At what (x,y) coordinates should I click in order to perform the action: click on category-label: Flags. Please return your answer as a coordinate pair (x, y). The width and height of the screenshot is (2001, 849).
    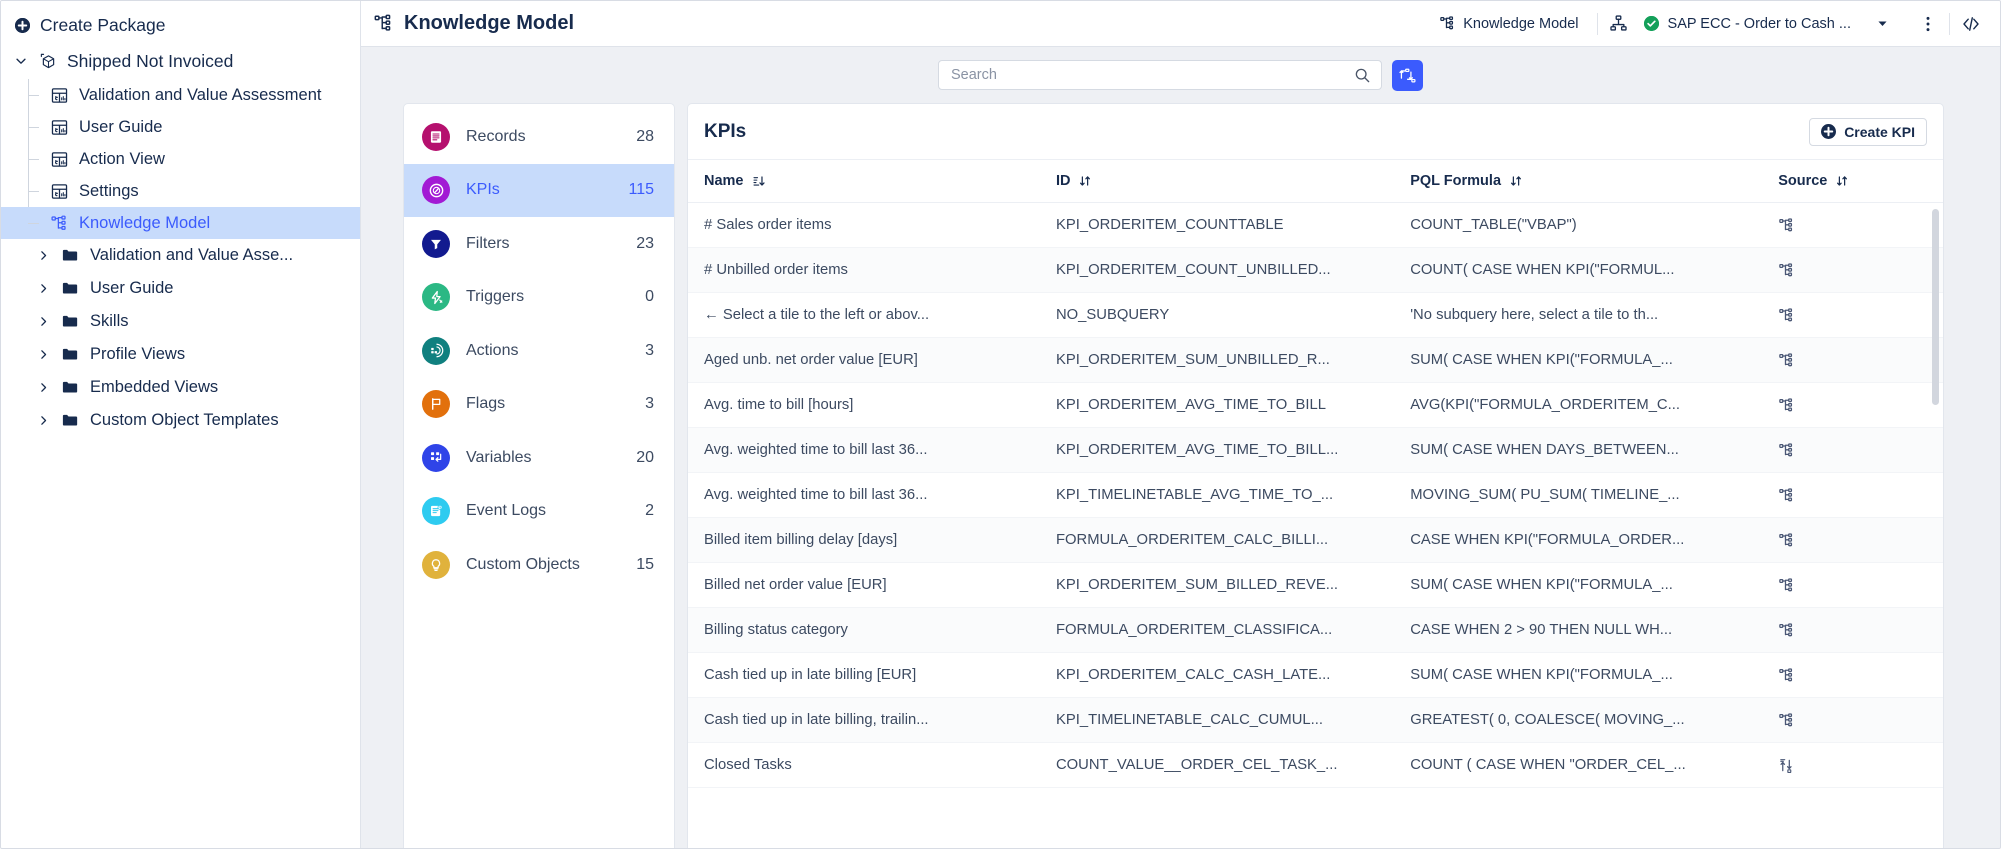
    Looking at the image, I should click on (486, 404).